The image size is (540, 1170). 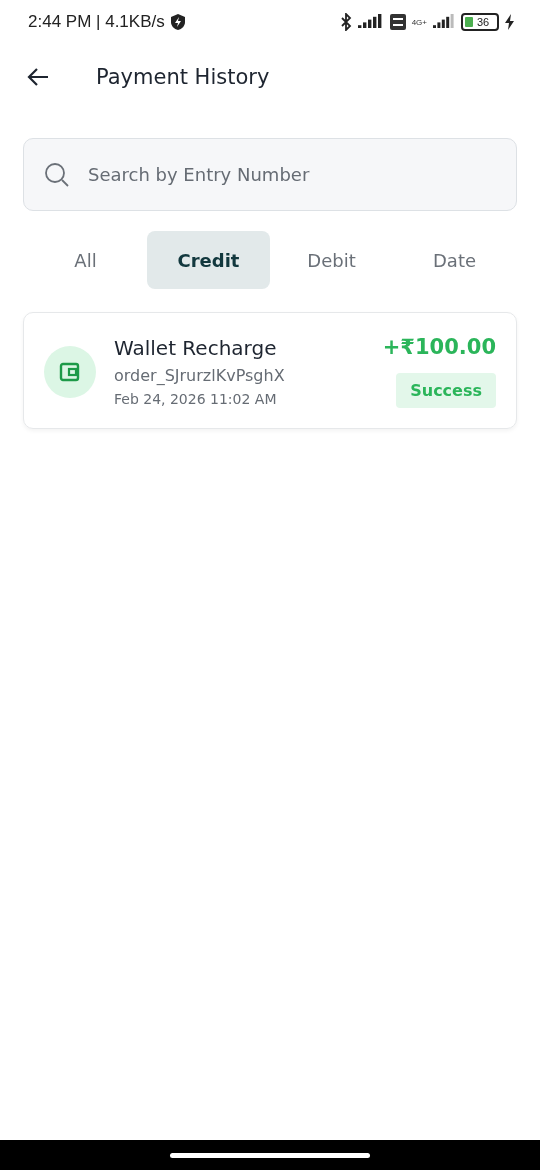 I want to click on home-indicator, so click(x=270, y=1155).